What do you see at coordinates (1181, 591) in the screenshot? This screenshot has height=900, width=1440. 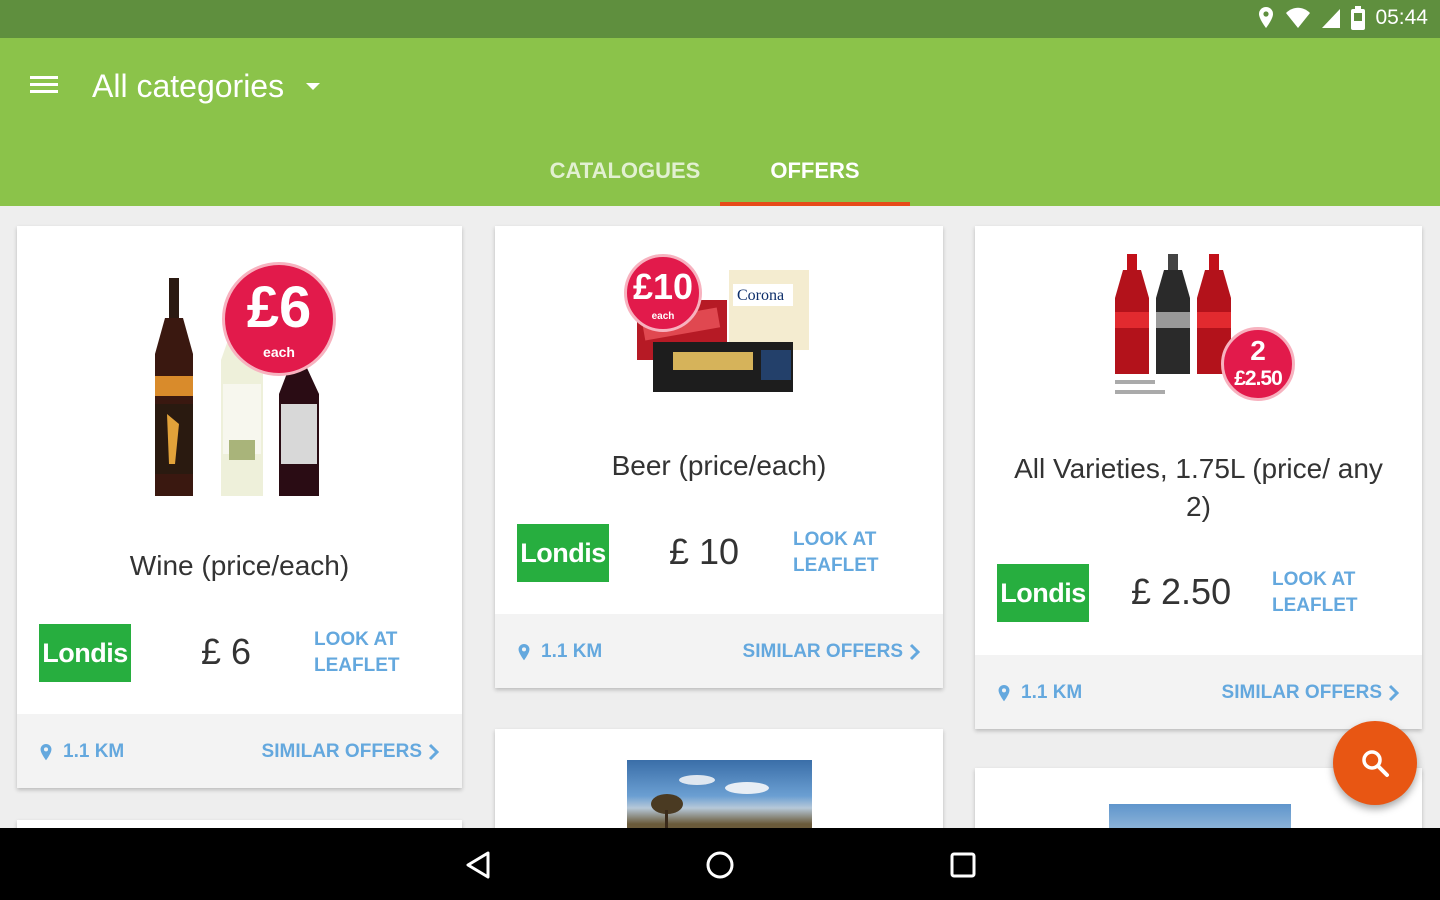 I see `offer-price: £ 2.50` at bounding box center [1181, 591].